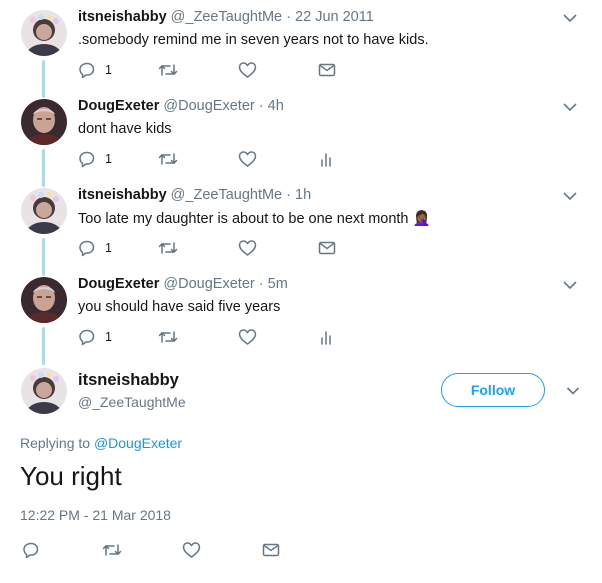 This screenshot has width=602, height=583. Describe the element at coordinates (55, 443) in the screenshot. I see `replying-to-label: Replying to` at that location.